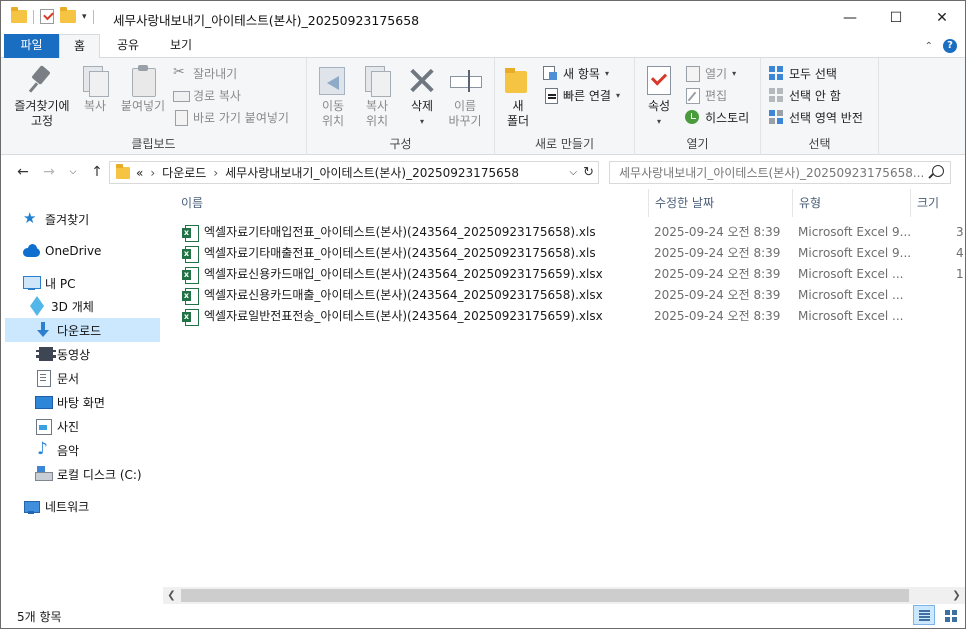  Describe the element at coordinates (68, 426) in the screenshot. I see `nav-label: 사진` at that location.